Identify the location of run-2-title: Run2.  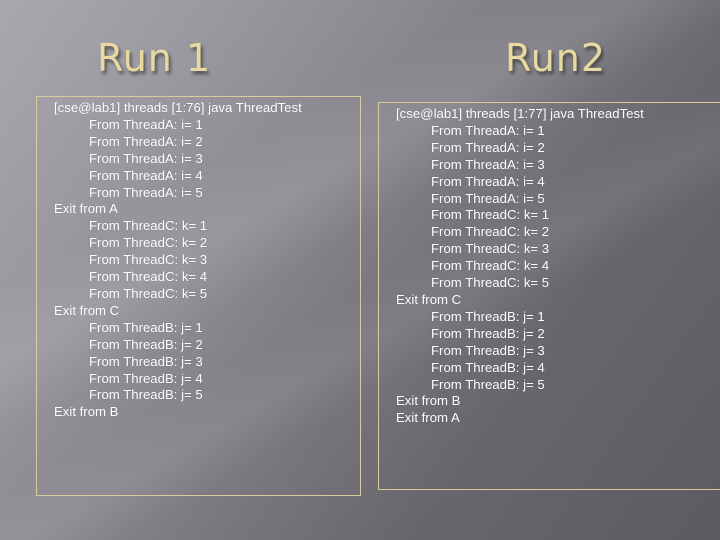
(556, 58).